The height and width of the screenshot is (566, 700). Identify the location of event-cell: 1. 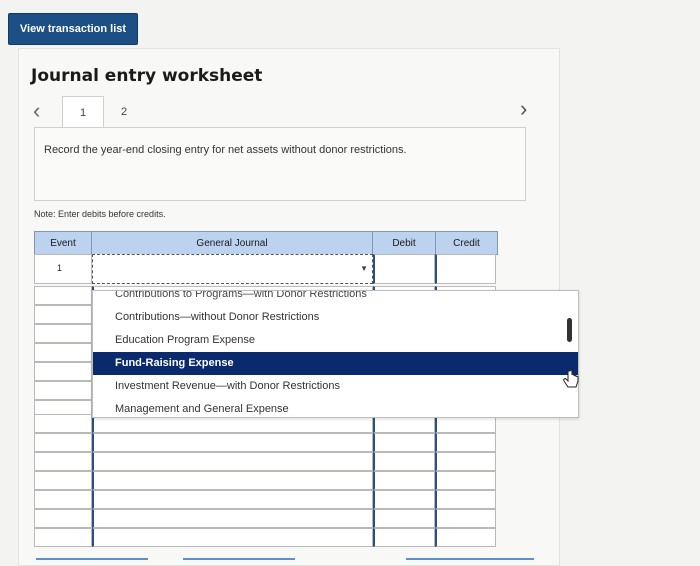
(63, 269).